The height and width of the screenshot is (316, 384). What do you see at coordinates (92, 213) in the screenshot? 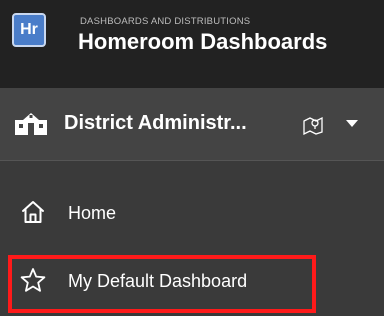
I see `nav-item-label: Home` at bounding box center [92, 213].